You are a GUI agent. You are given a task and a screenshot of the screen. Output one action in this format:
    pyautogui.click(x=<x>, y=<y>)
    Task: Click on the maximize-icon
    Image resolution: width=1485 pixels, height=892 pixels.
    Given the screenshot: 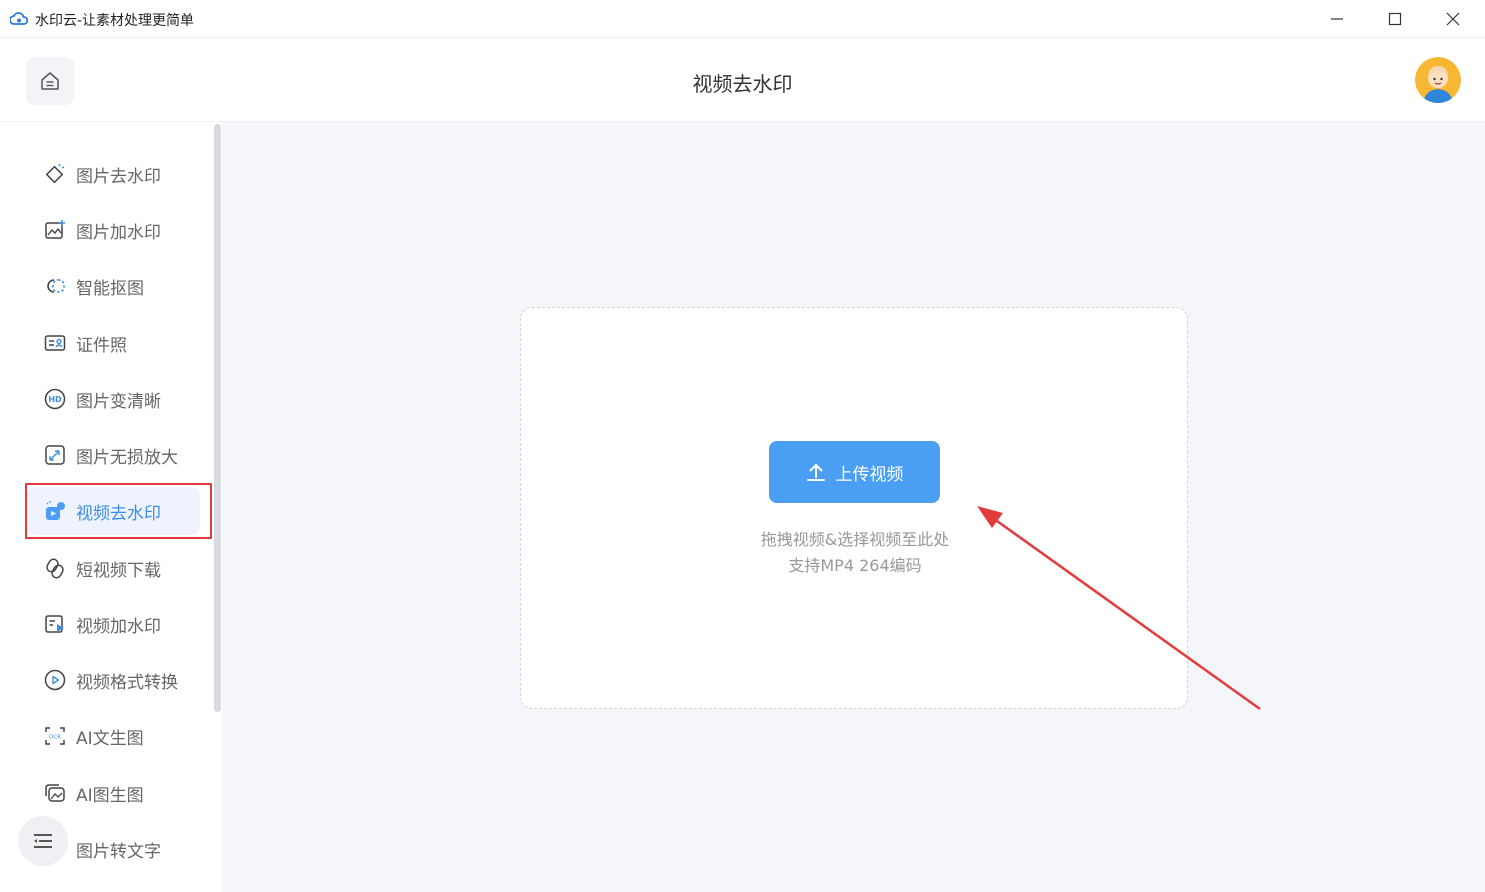 What is the action you would take?
    pyautogui.click(x=1395, y=19)
    